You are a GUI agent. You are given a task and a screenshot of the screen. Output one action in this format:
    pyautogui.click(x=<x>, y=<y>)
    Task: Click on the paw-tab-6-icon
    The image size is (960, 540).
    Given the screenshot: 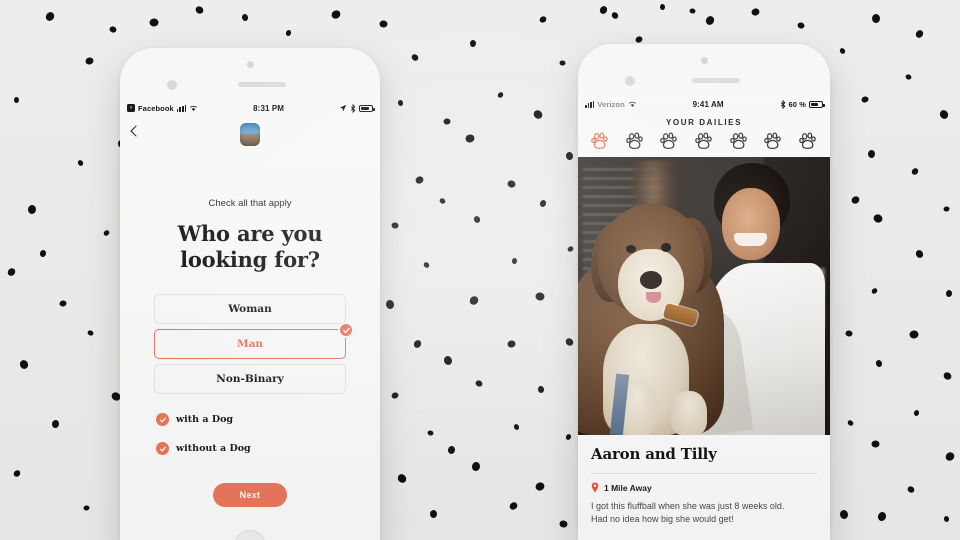 What is the action you would take?
    pyautogui.click(x=773, y=141)
    